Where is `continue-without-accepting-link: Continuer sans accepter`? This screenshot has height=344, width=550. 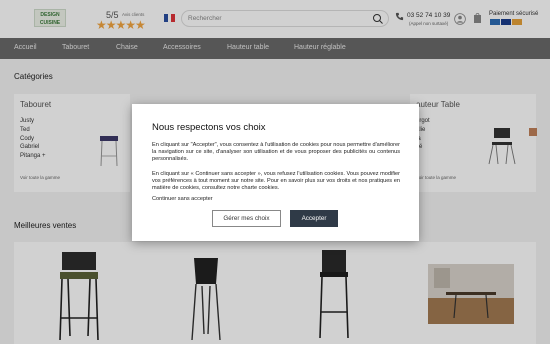
continue-without-accepting-link: Continuer sans accepter is located at coordinates (182, 199).